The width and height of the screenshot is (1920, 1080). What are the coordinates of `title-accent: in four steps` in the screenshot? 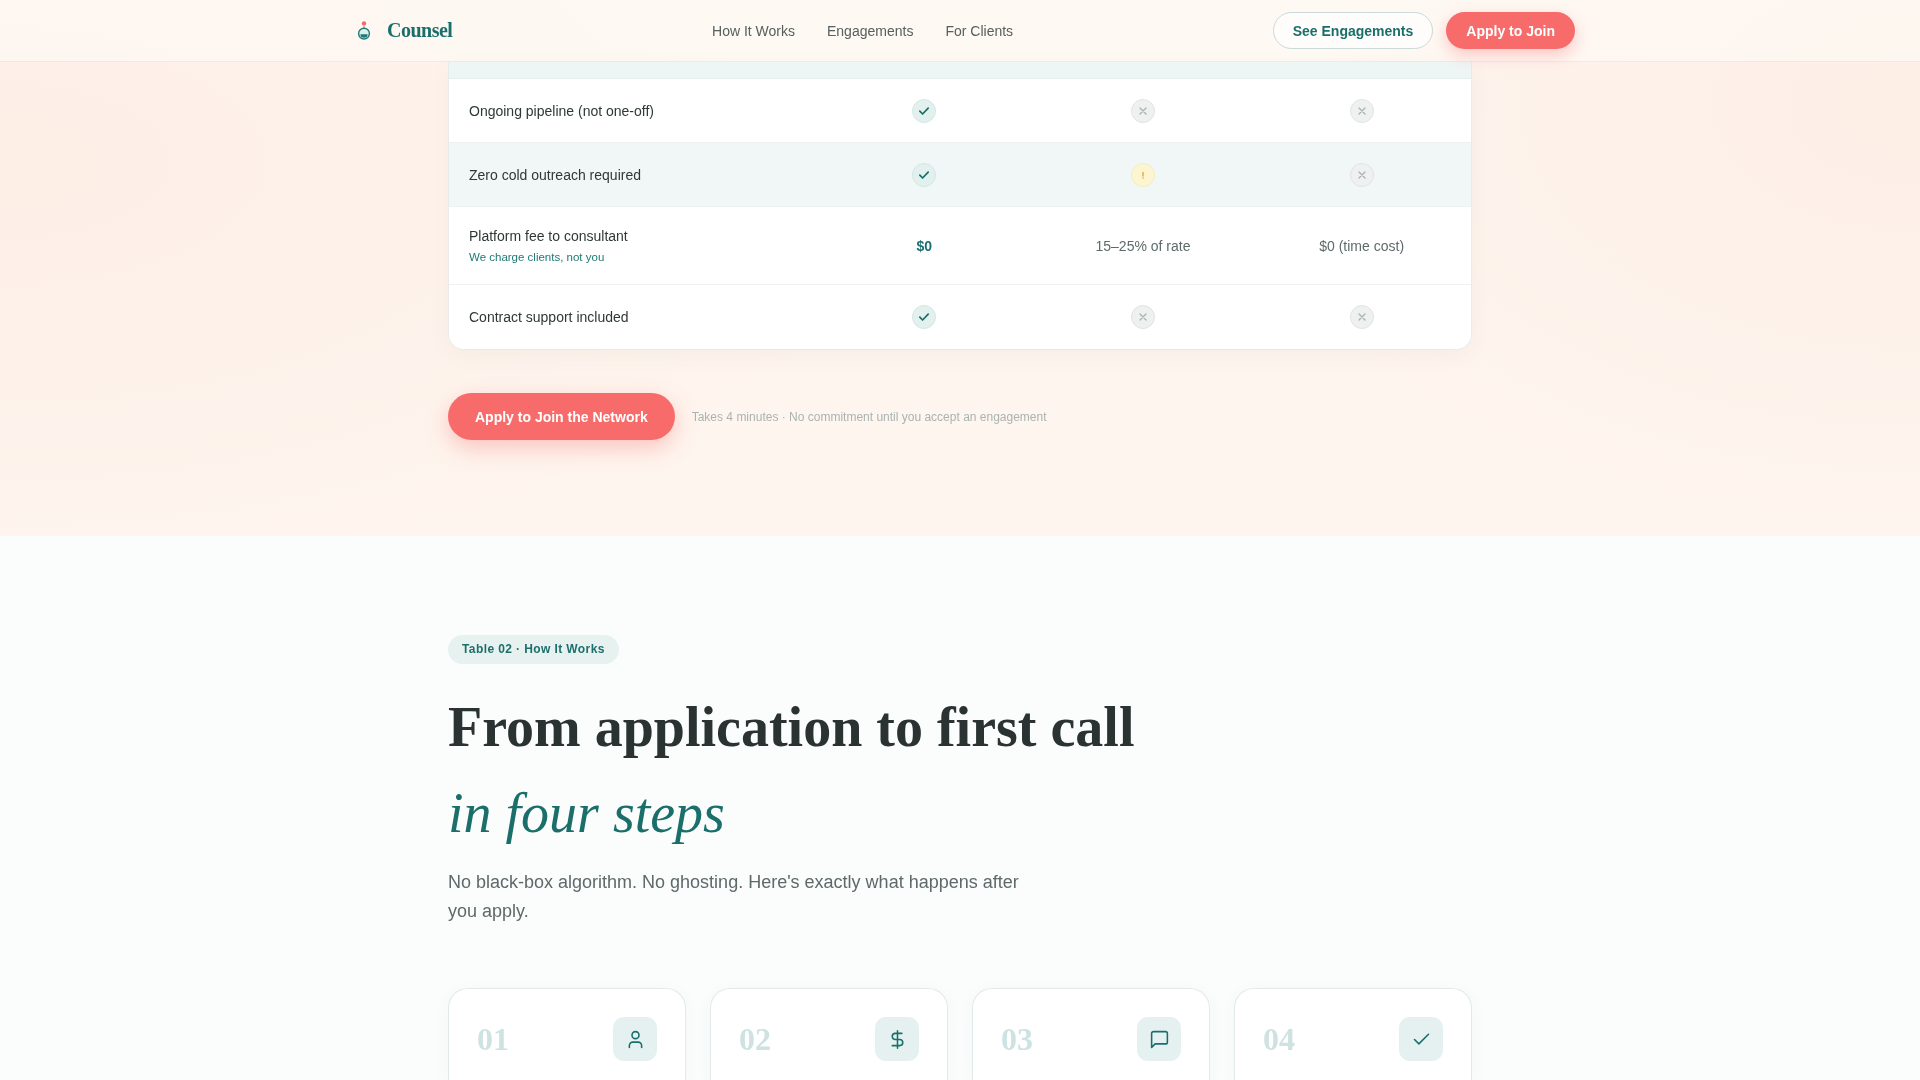 It's located at (587, 813).